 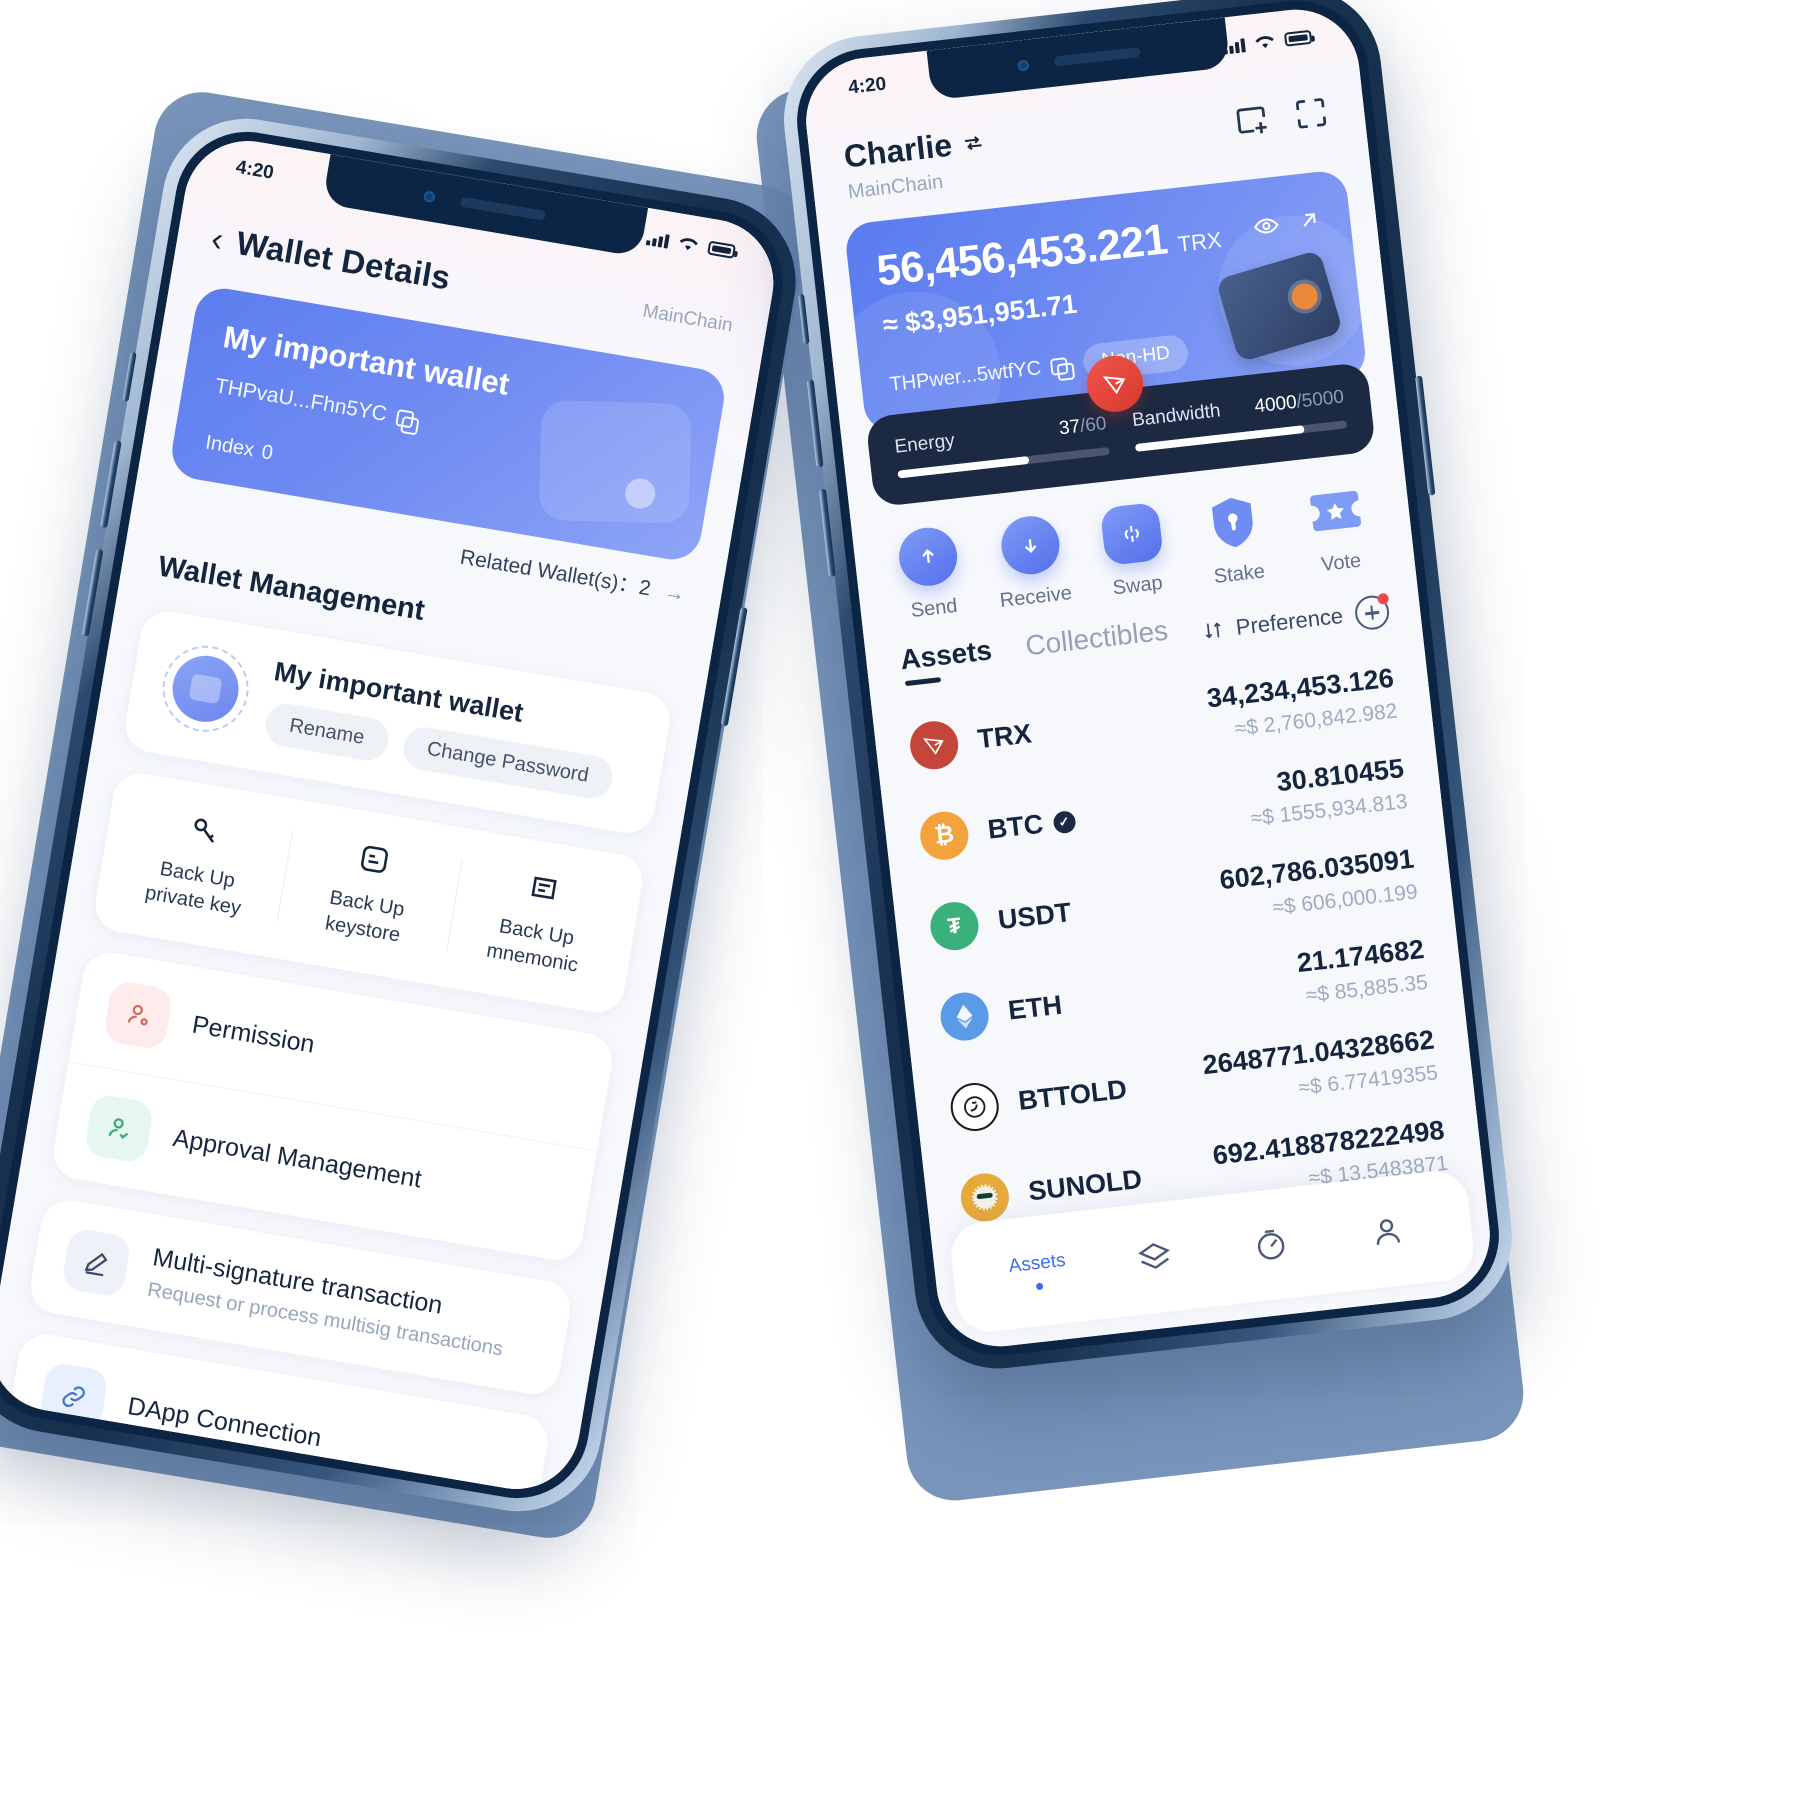 I want to click on ethereum-token-icon, so click(x=965, y=1016).